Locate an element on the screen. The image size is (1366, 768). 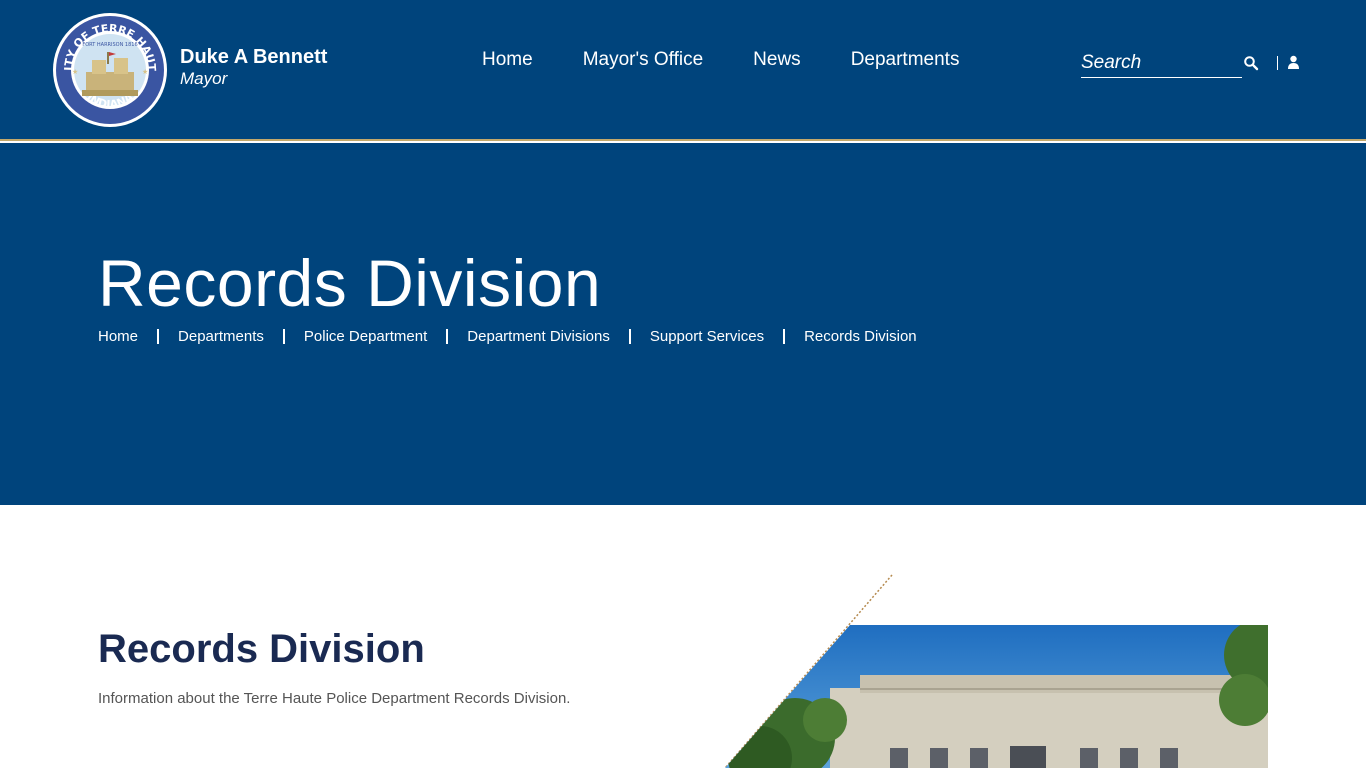
breadcrumb-current: Records Division is located at coordinates (860, 336).